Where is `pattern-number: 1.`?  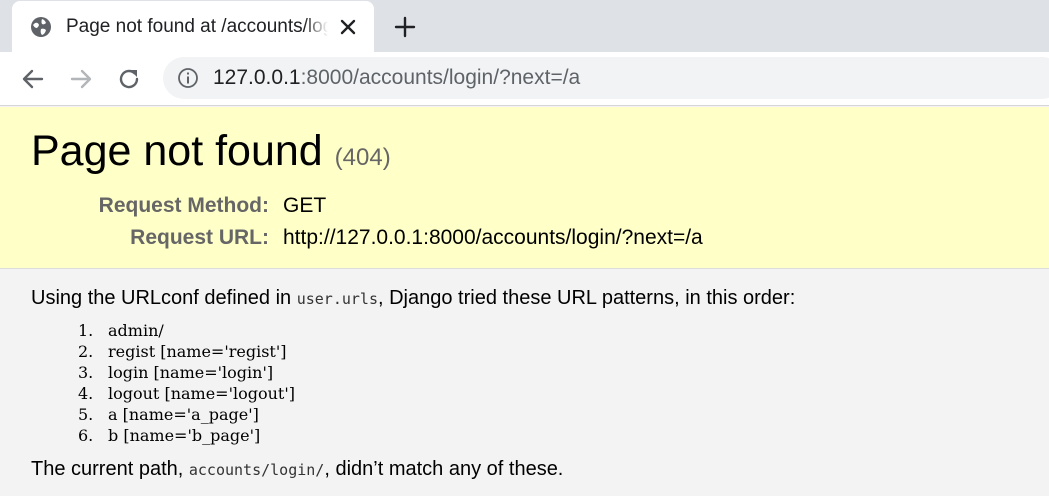 pattern-number: 1. is located at coordinates (86, 330).